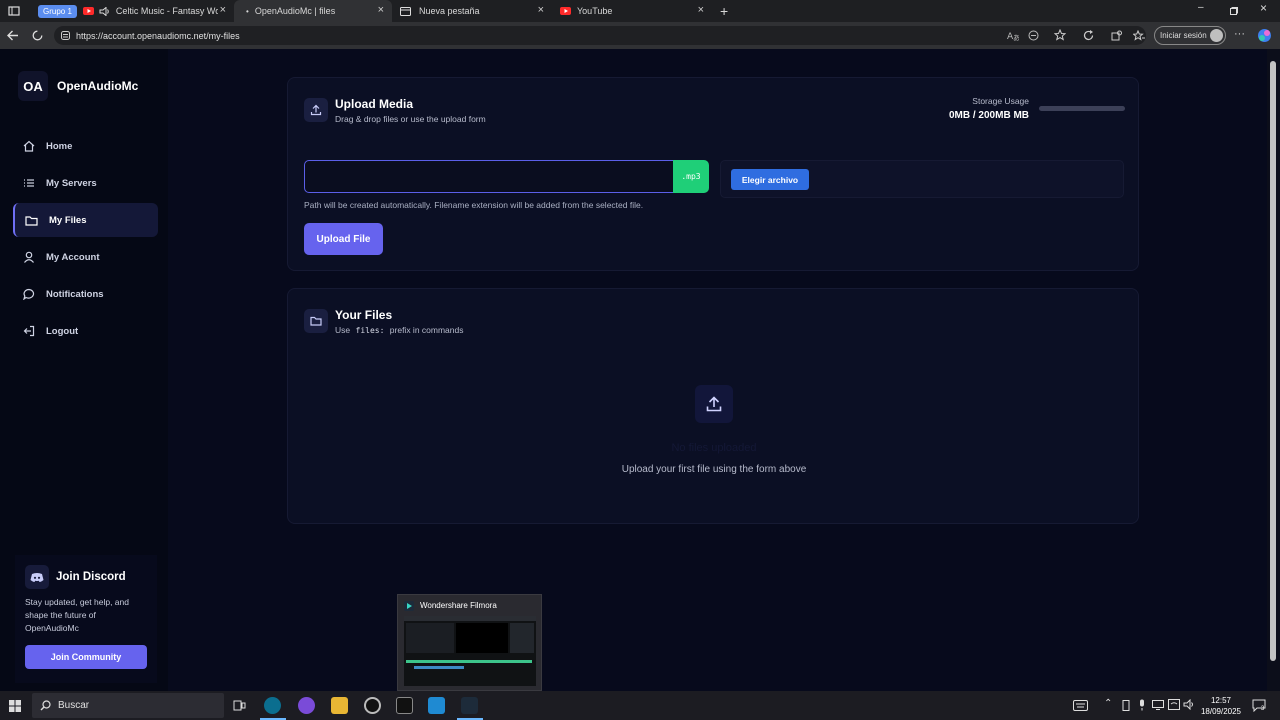 This screenshot has width=1280, height=720. What do you see at coordinates (470, 651) in the screenshot?
I see `preview-thumbnail` at bounding box center [470, 651].